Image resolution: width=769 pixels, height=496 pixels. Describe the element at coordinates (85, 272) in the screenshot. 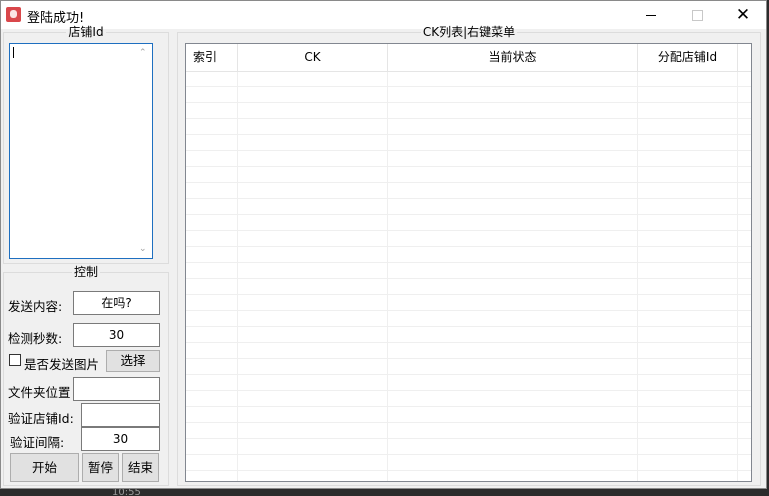

I see `control-legend: 控制` at that location.